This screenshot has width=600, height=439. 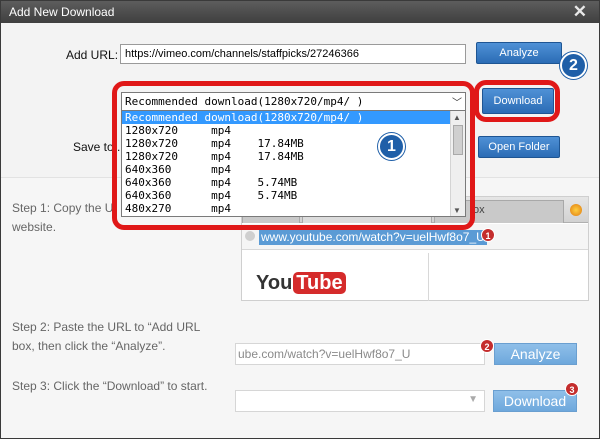 I want to click on firefox-icon, so click(x=576, y=210).